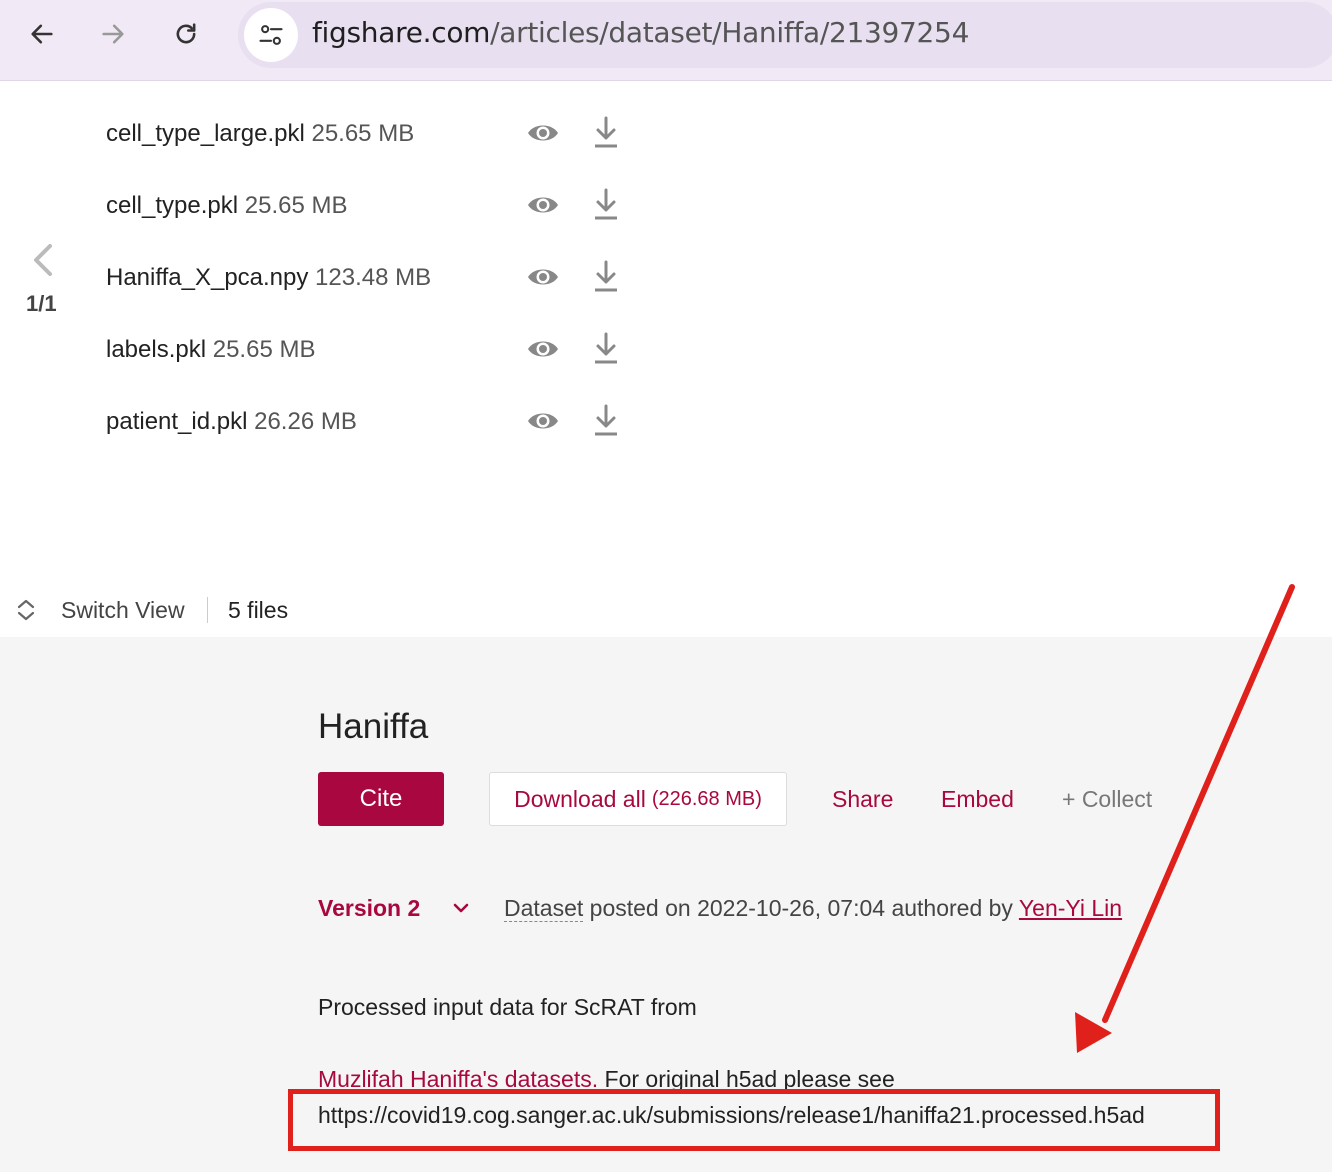 The width and height of the screenshot is (1332, 1172). Describe the element at coordinates (42, 34) in the screenshot. I see `back-arrow-icon` at that location.